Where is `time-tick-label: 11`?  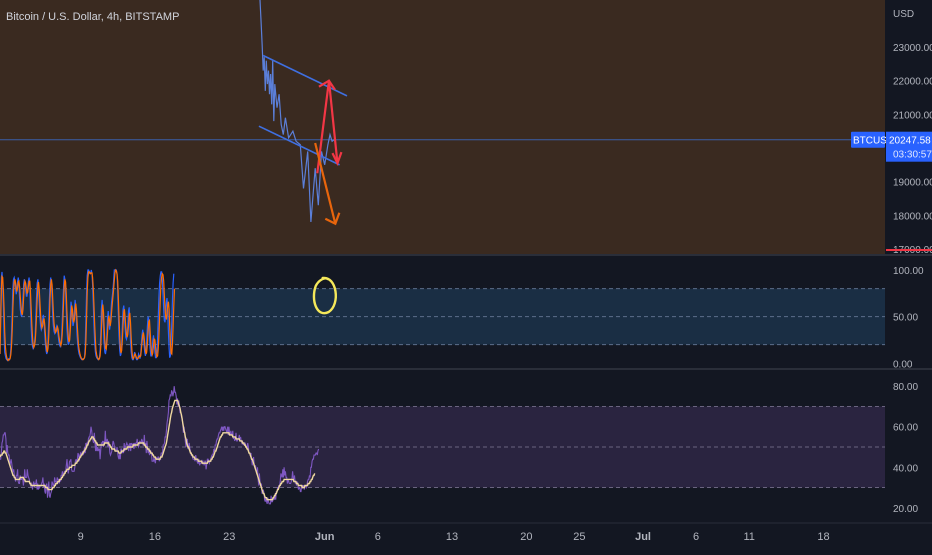
time-tick-label: 11 is located at coordinates (748, 537).